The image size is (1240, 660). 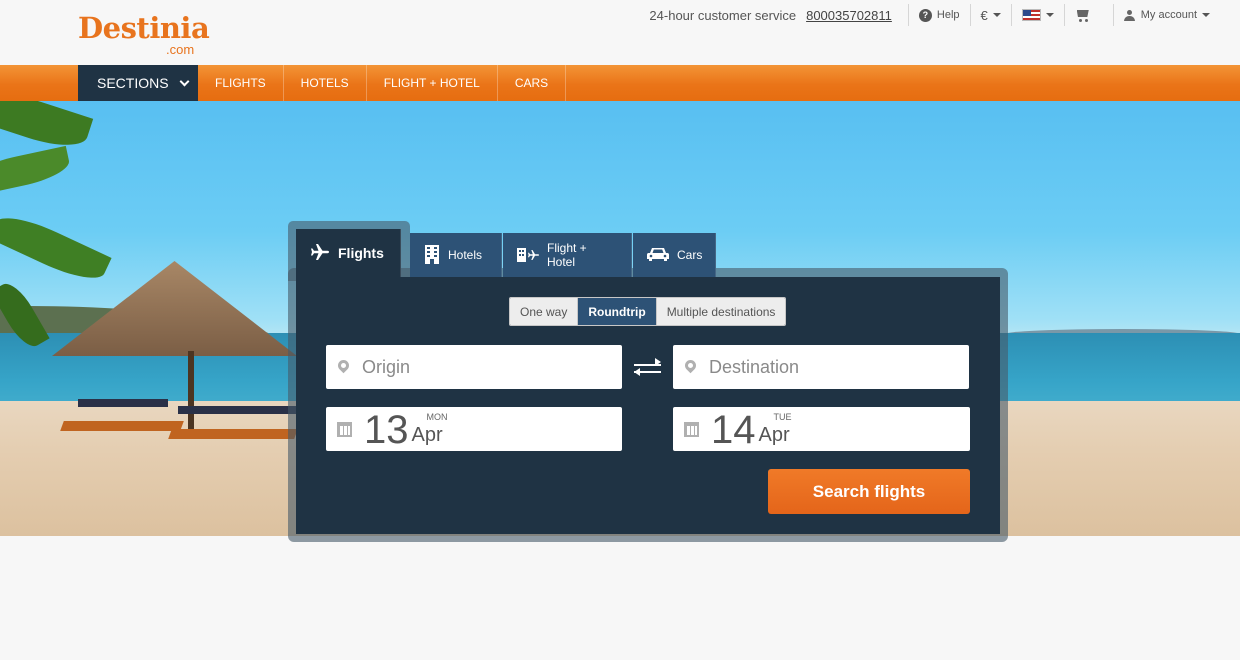 I want to click on return-day: 14, so click(x=733, y=430).